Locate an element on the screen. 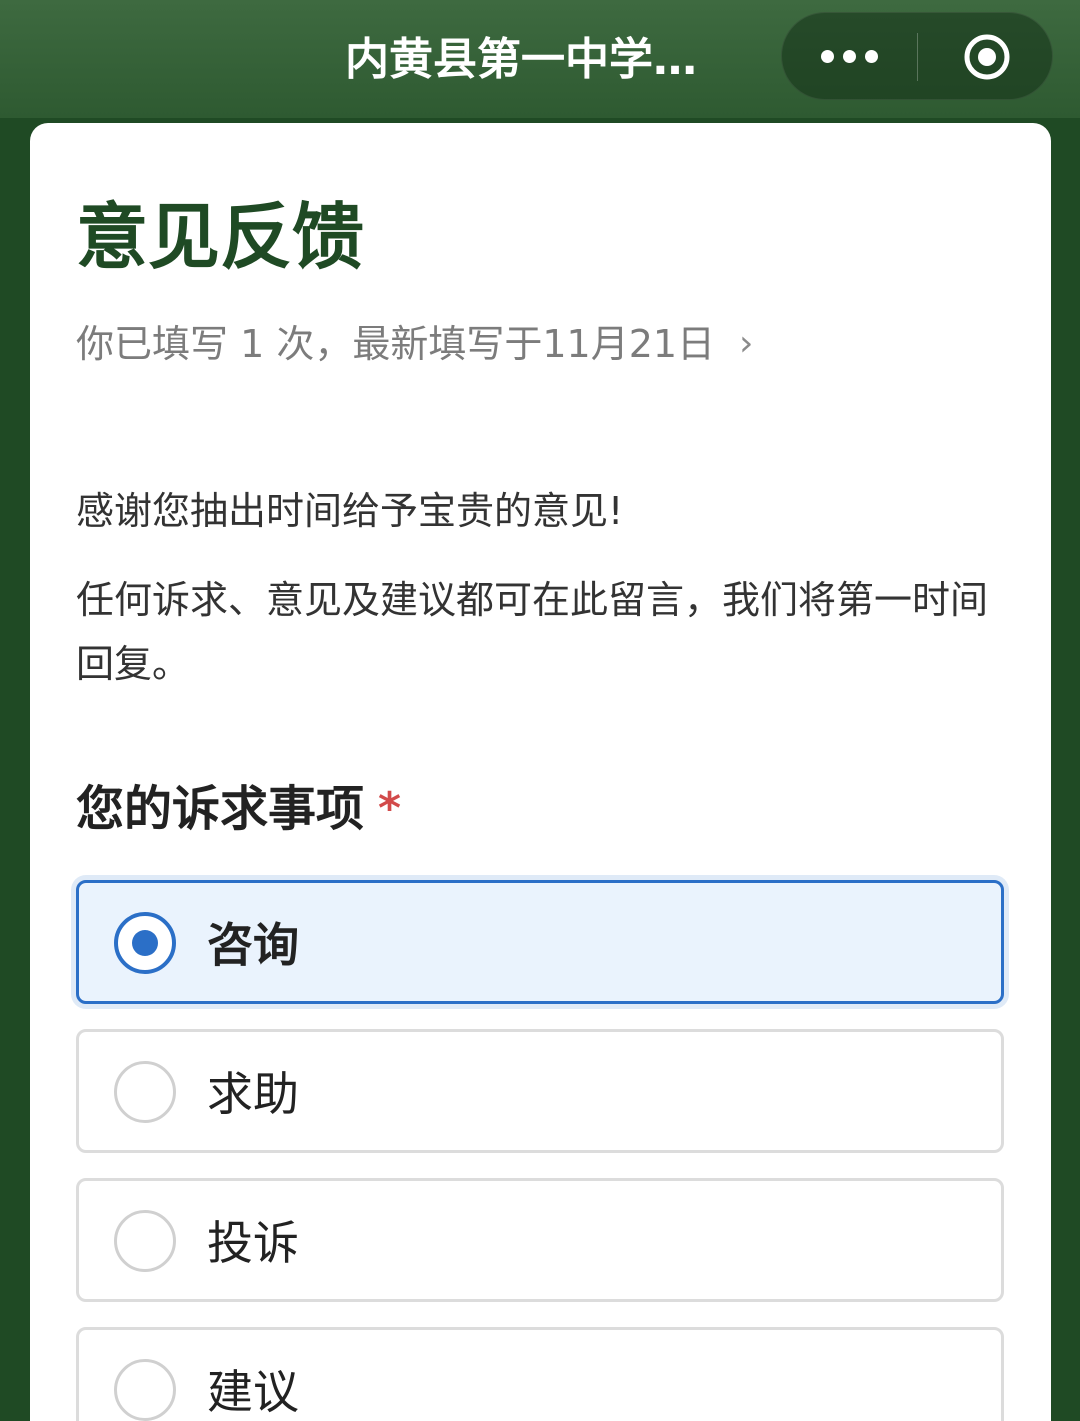 Image resolution: width=1080 pixels, height=1421 pixels. more-button is located at coordinates (849, 57).